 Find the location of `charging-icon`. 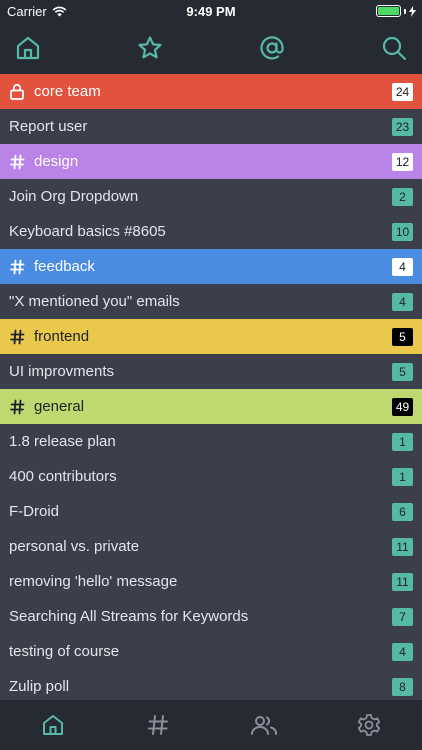

charging-icon is located at coordinates (412, 11).